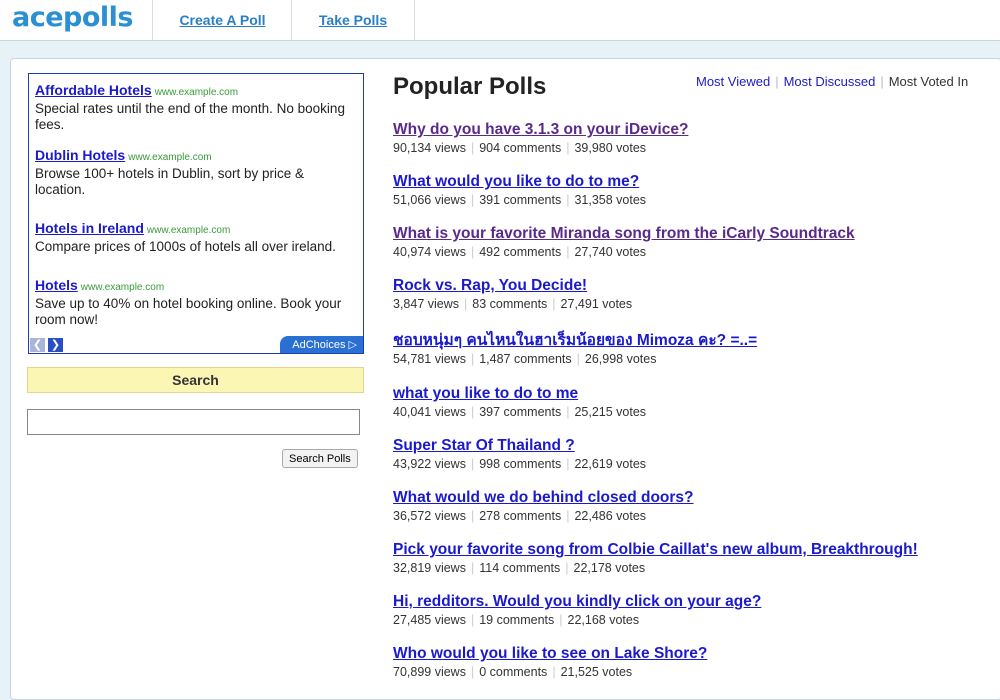  Describe the element at coordinates (693, 182) in the screenshot. I see `poll-title-link: What would you like to do to me?` at that location.